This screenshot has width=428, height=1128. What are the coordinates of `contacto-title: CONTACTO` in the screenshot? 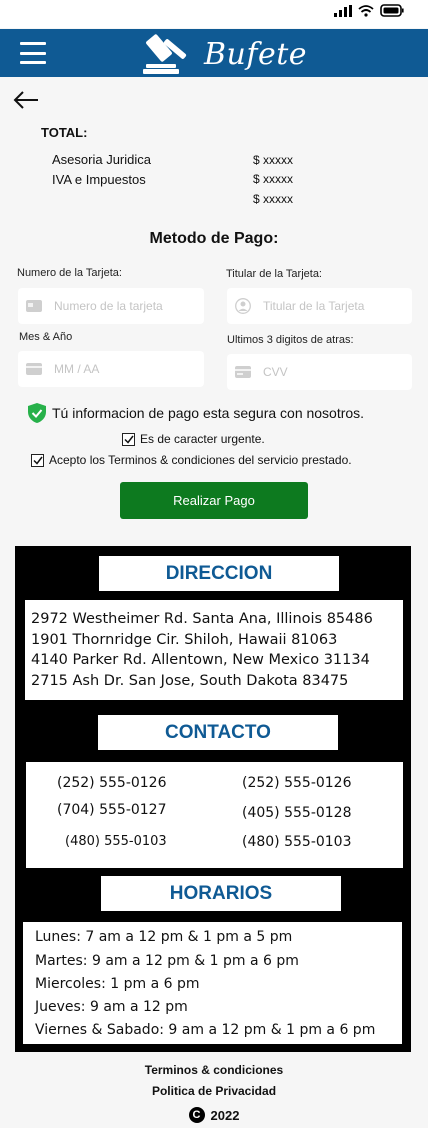 It's located at (218, 732).